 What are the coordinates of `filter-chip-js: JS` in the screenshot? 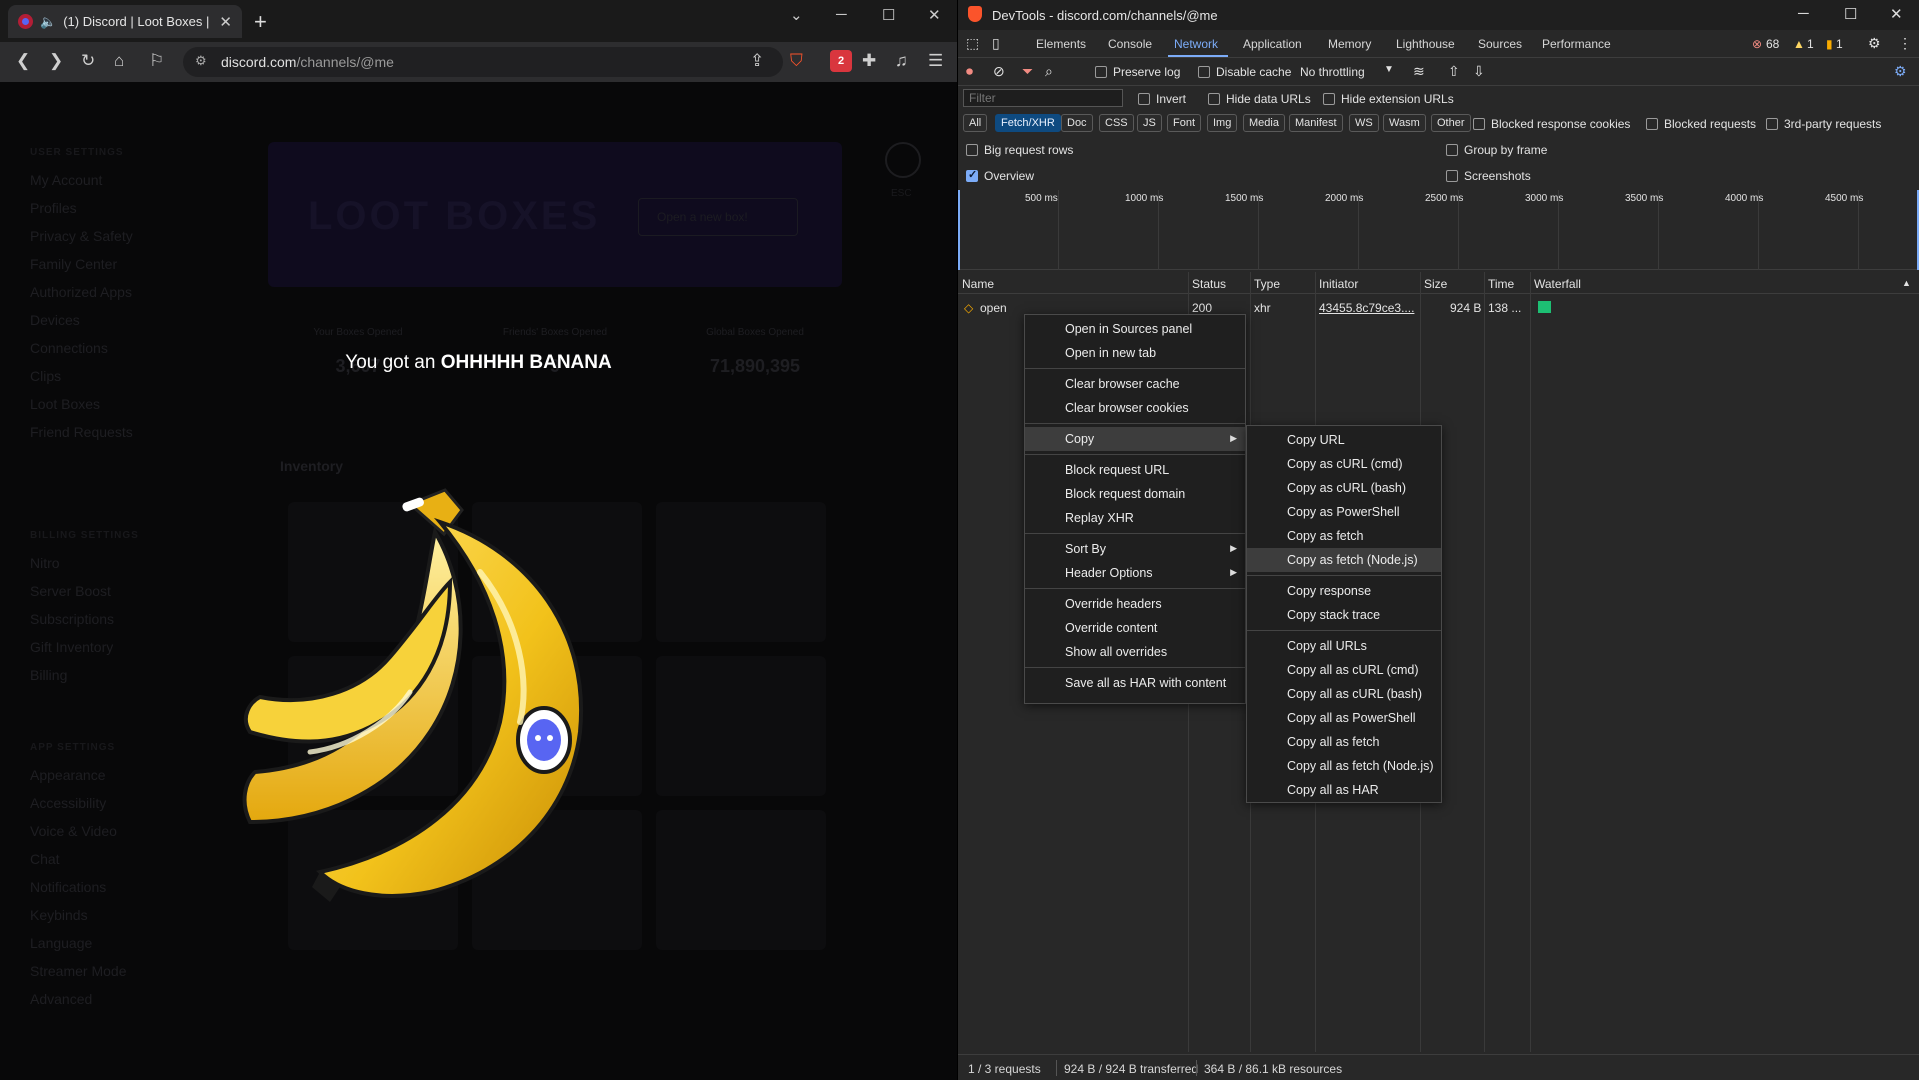 It's located at (1149, 123).